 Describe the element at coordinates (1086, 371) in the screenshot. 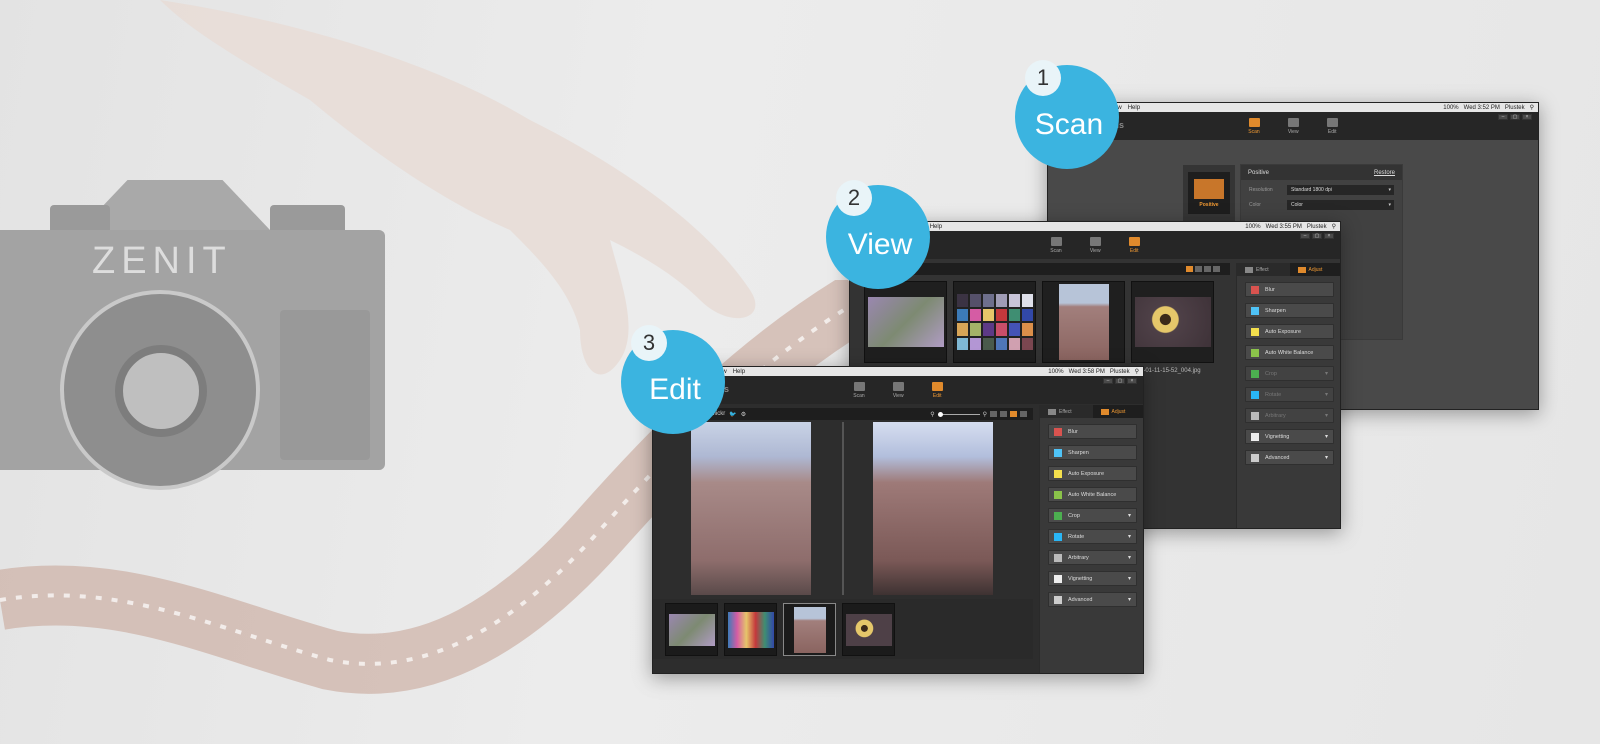

I see `clock: Wed 3:58 PM` at that location.